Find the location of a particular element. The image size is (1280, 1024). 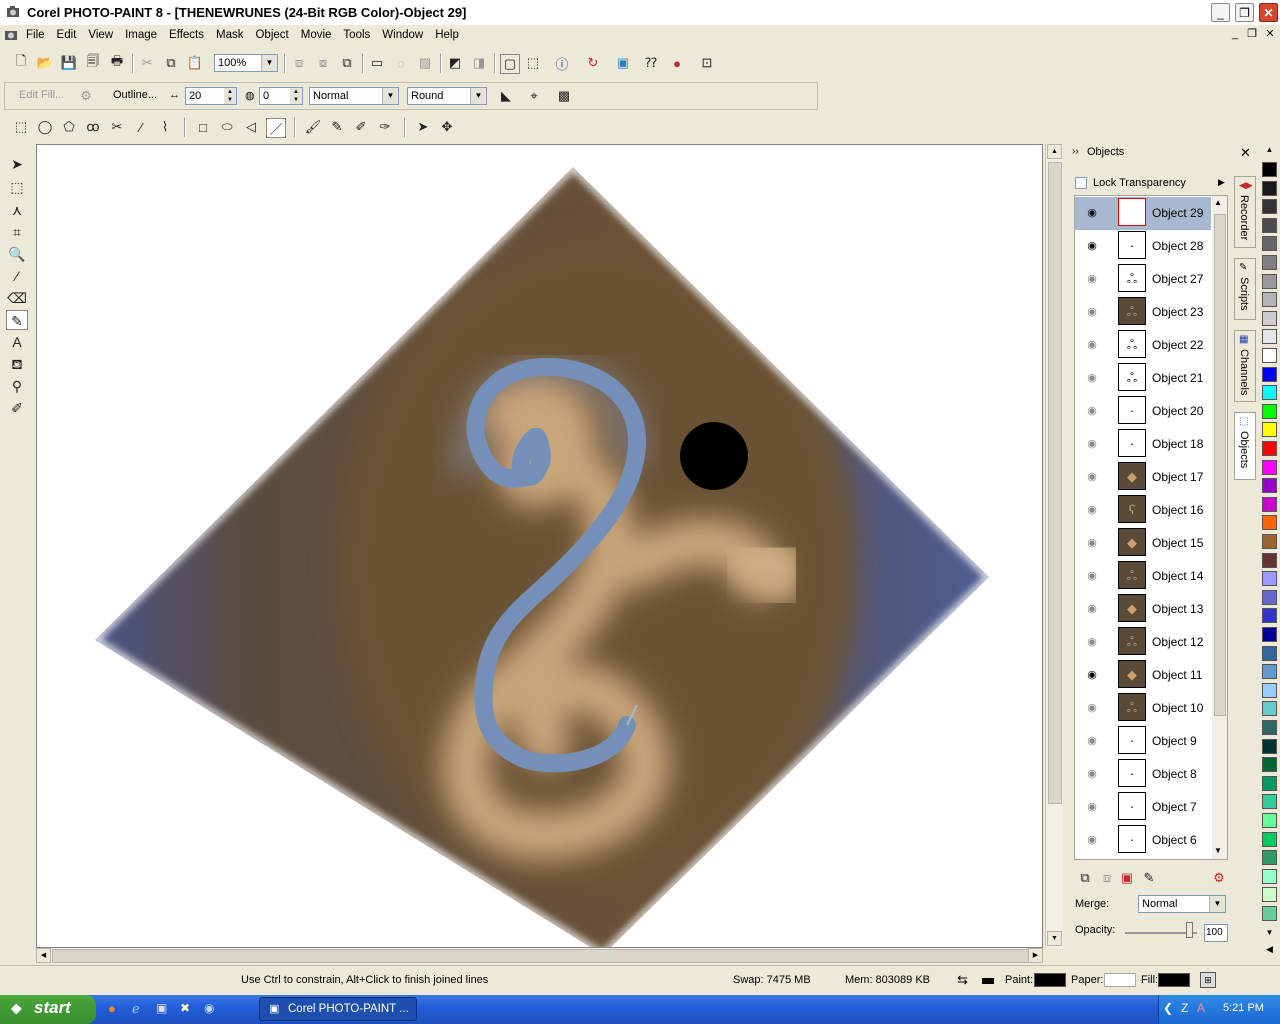

horizontal-scrollbar: ◀ ▶ is located at coordinates (539, 955).